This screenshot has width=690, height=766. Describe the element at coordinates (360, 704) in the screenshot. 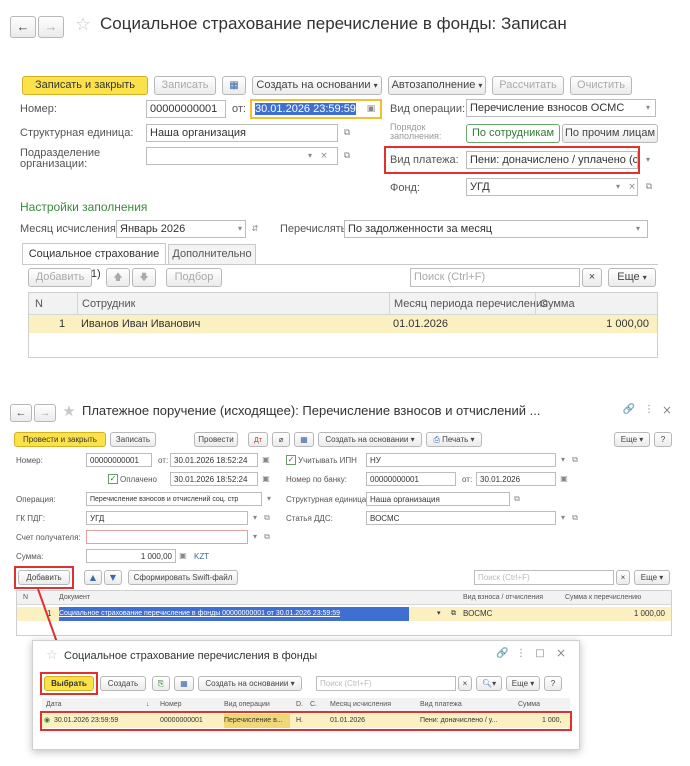

I see `col-month: Месяц исчисления` at that location.